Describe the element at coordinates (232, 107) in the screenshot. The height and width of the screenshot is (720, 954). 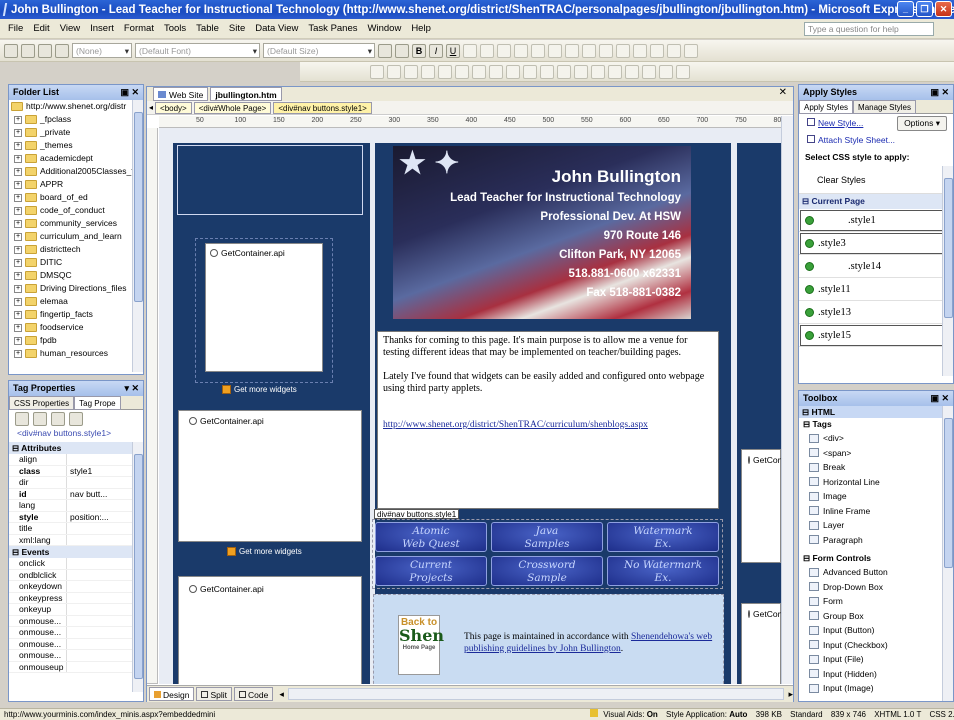
I see `breadcrumb-whole-page: <div#Whole Page>` at that location.